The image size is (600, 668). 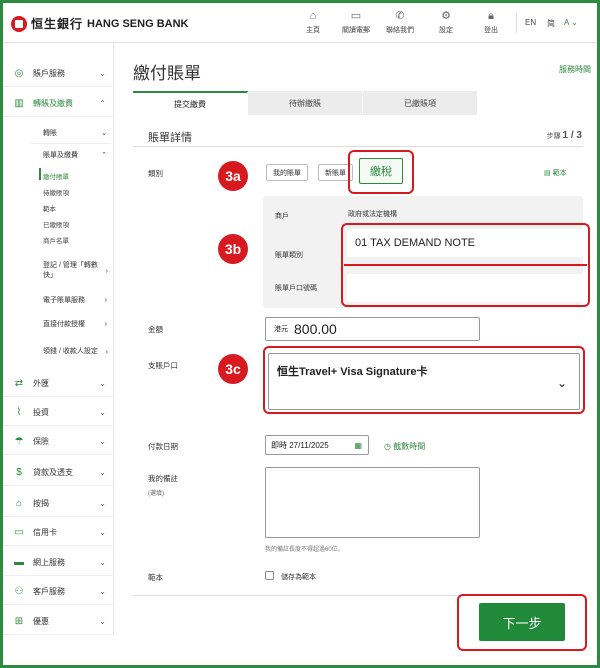 What do you see at coordinates (138, 23) in the screenshot?
I see `logo-english-text: HANG SENG BANK` at bounding box center [138, 23].